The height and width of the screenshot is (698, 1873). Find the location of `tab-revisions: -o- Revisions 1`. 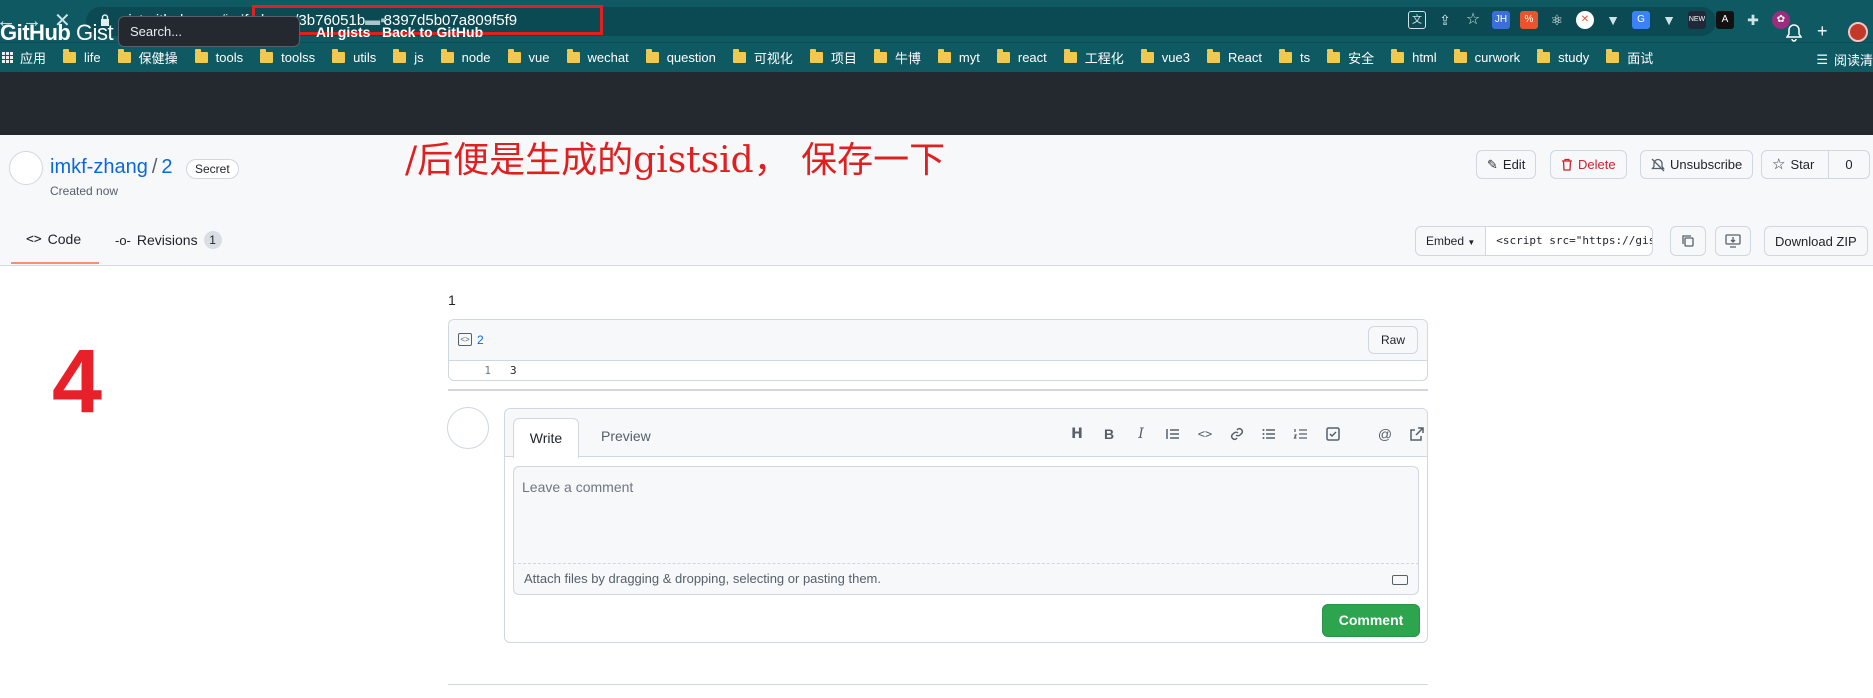

tab-revisions: -o- Revisions 1 is located at coordinates (168, 240).